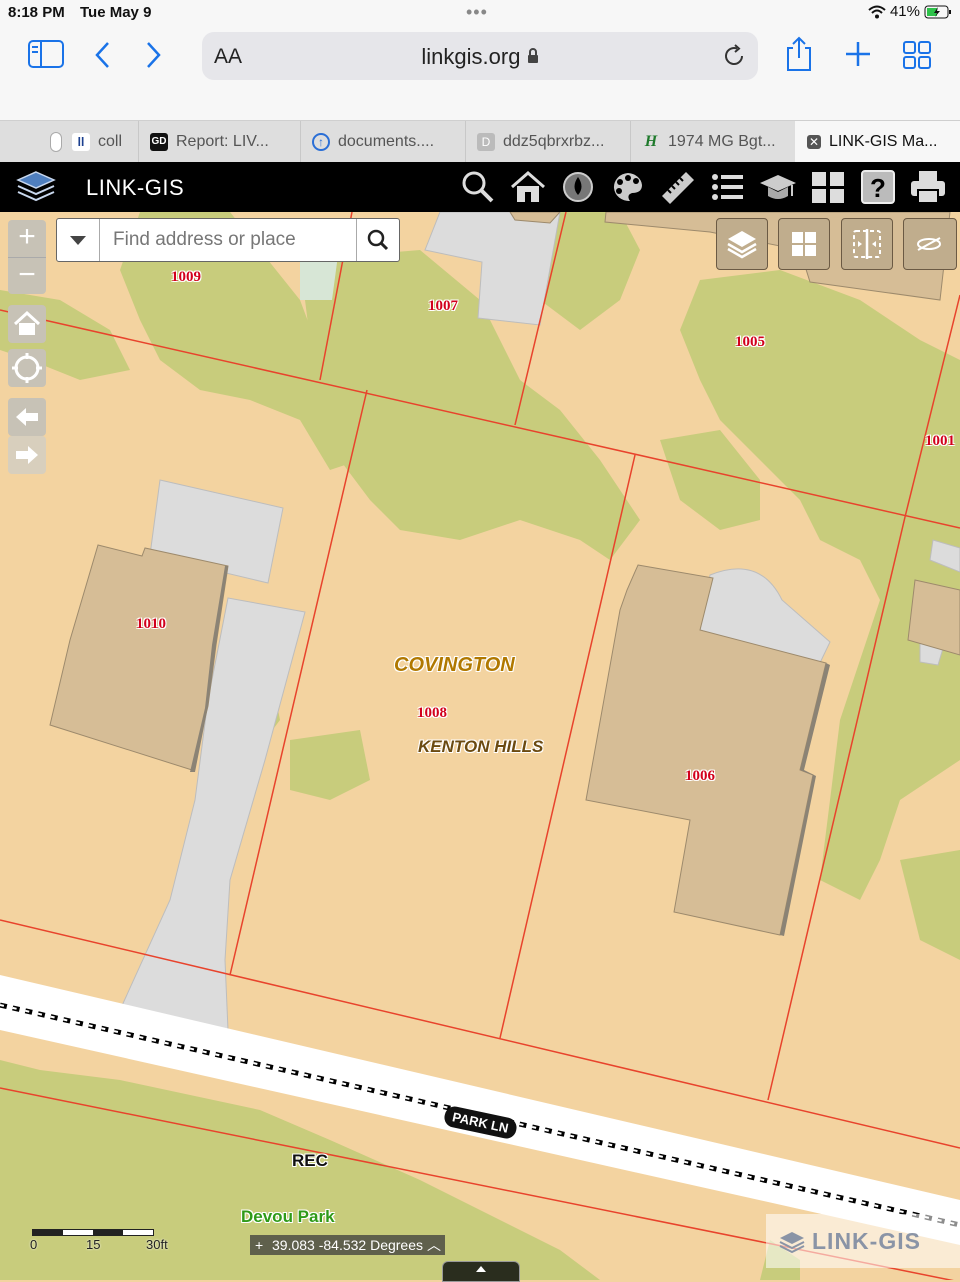 The width and height of the screenshot is (960, 1282). I want to click on battery-charging-icon, so click(937, 11).